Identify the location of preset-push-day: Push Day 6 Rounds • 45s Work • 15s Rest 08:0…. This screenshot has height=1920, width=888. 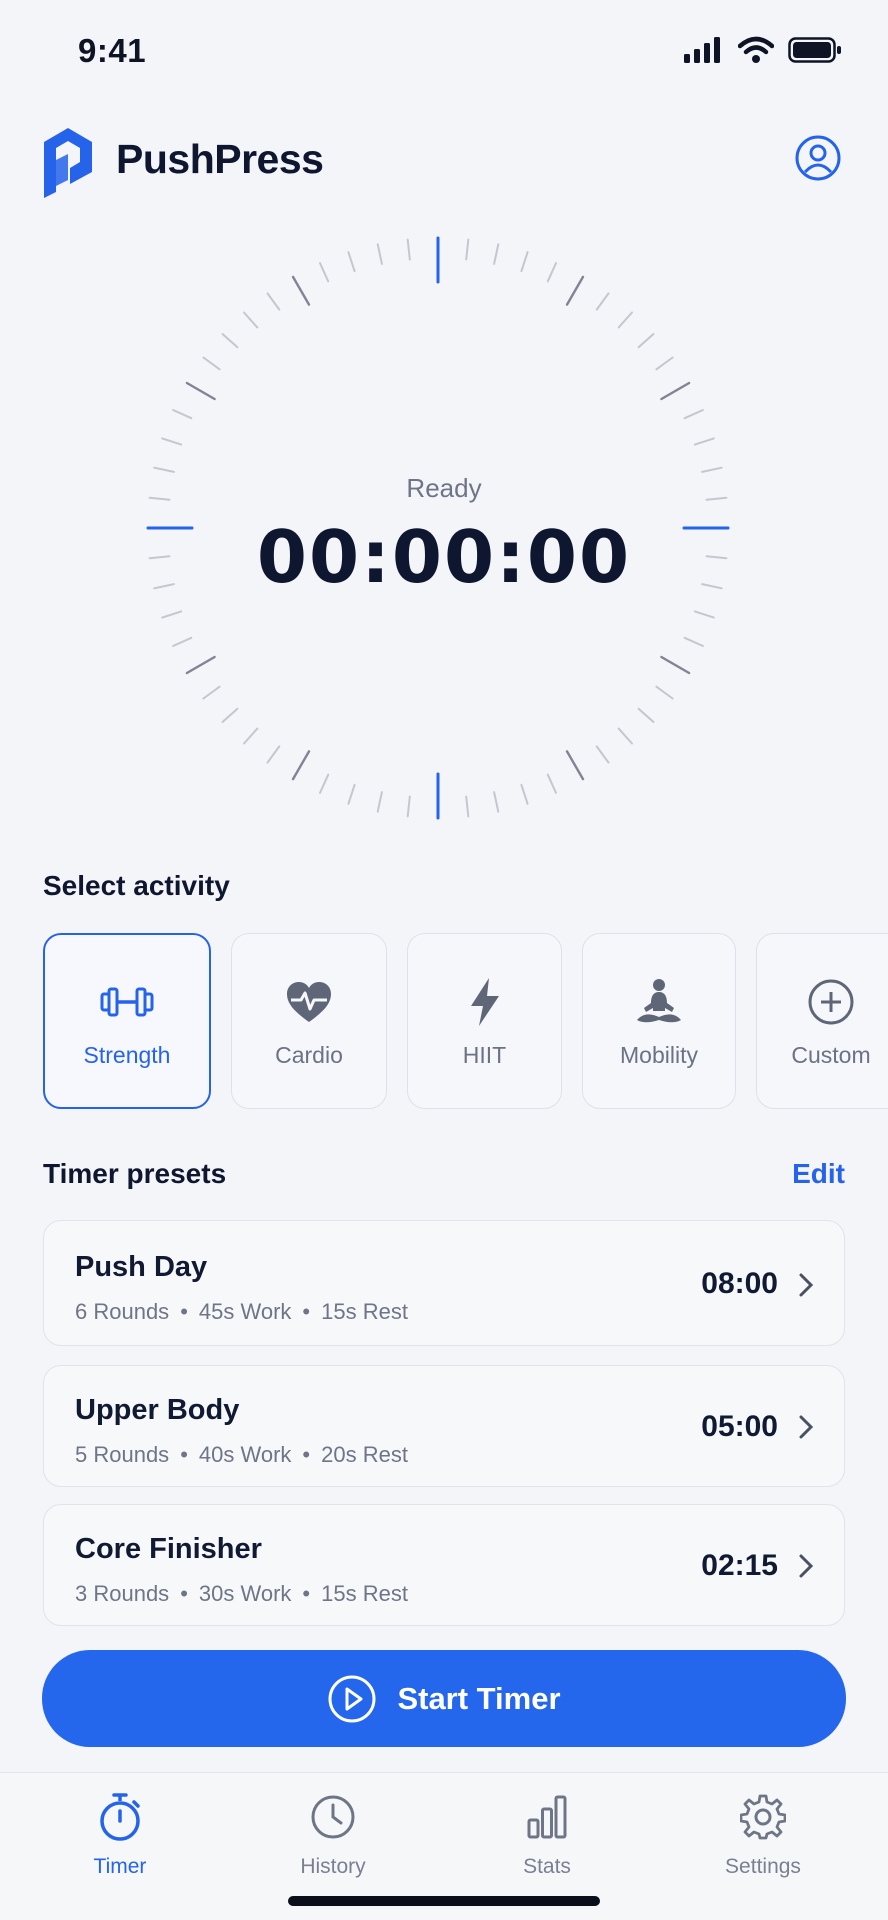
(444, 1283).